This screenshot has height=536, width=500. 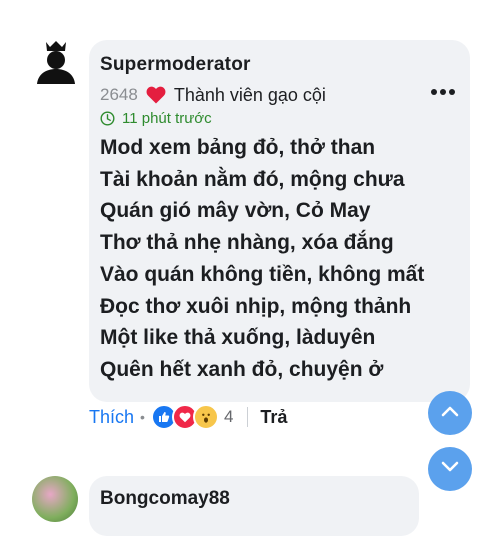 What do you see at coordinates (165, 499) in the screenshot?
I see `next-comment-username: Bongcomay88` at bounding box center [165, 499].